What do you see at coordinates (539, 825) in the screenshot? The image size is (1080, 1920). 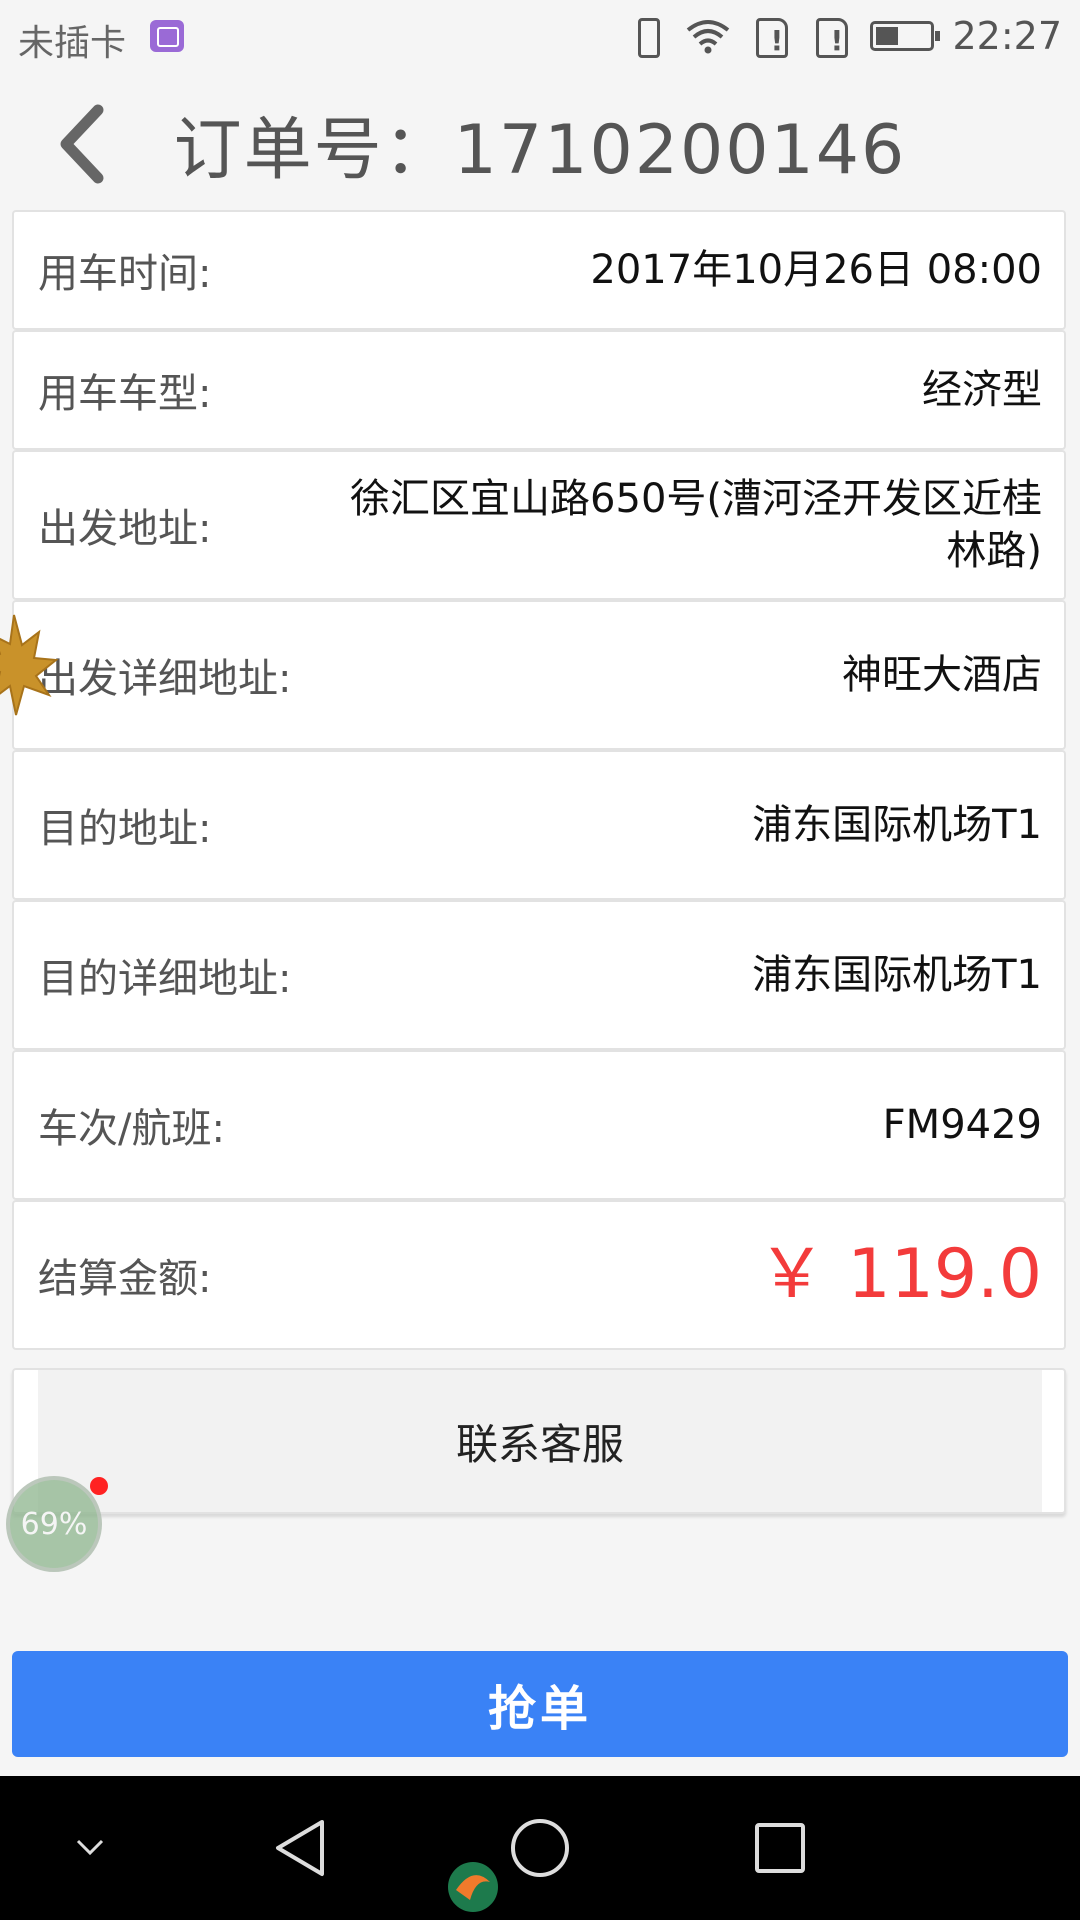 I see `row-destination-address: 目的地址: 浦东国际机场T1` at bounding box center [539, 825].